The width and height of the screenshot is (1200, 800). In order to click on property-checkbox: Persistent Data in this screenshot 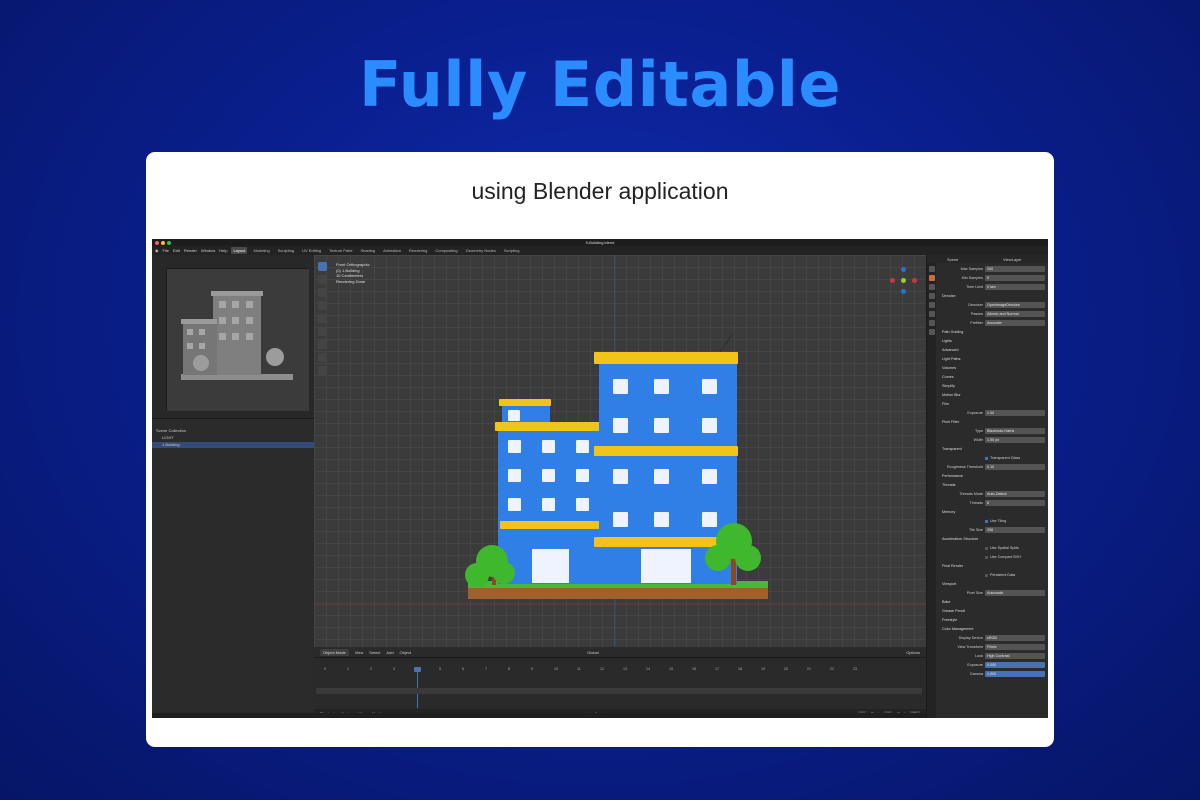, I will do `click(1000, 575)`.